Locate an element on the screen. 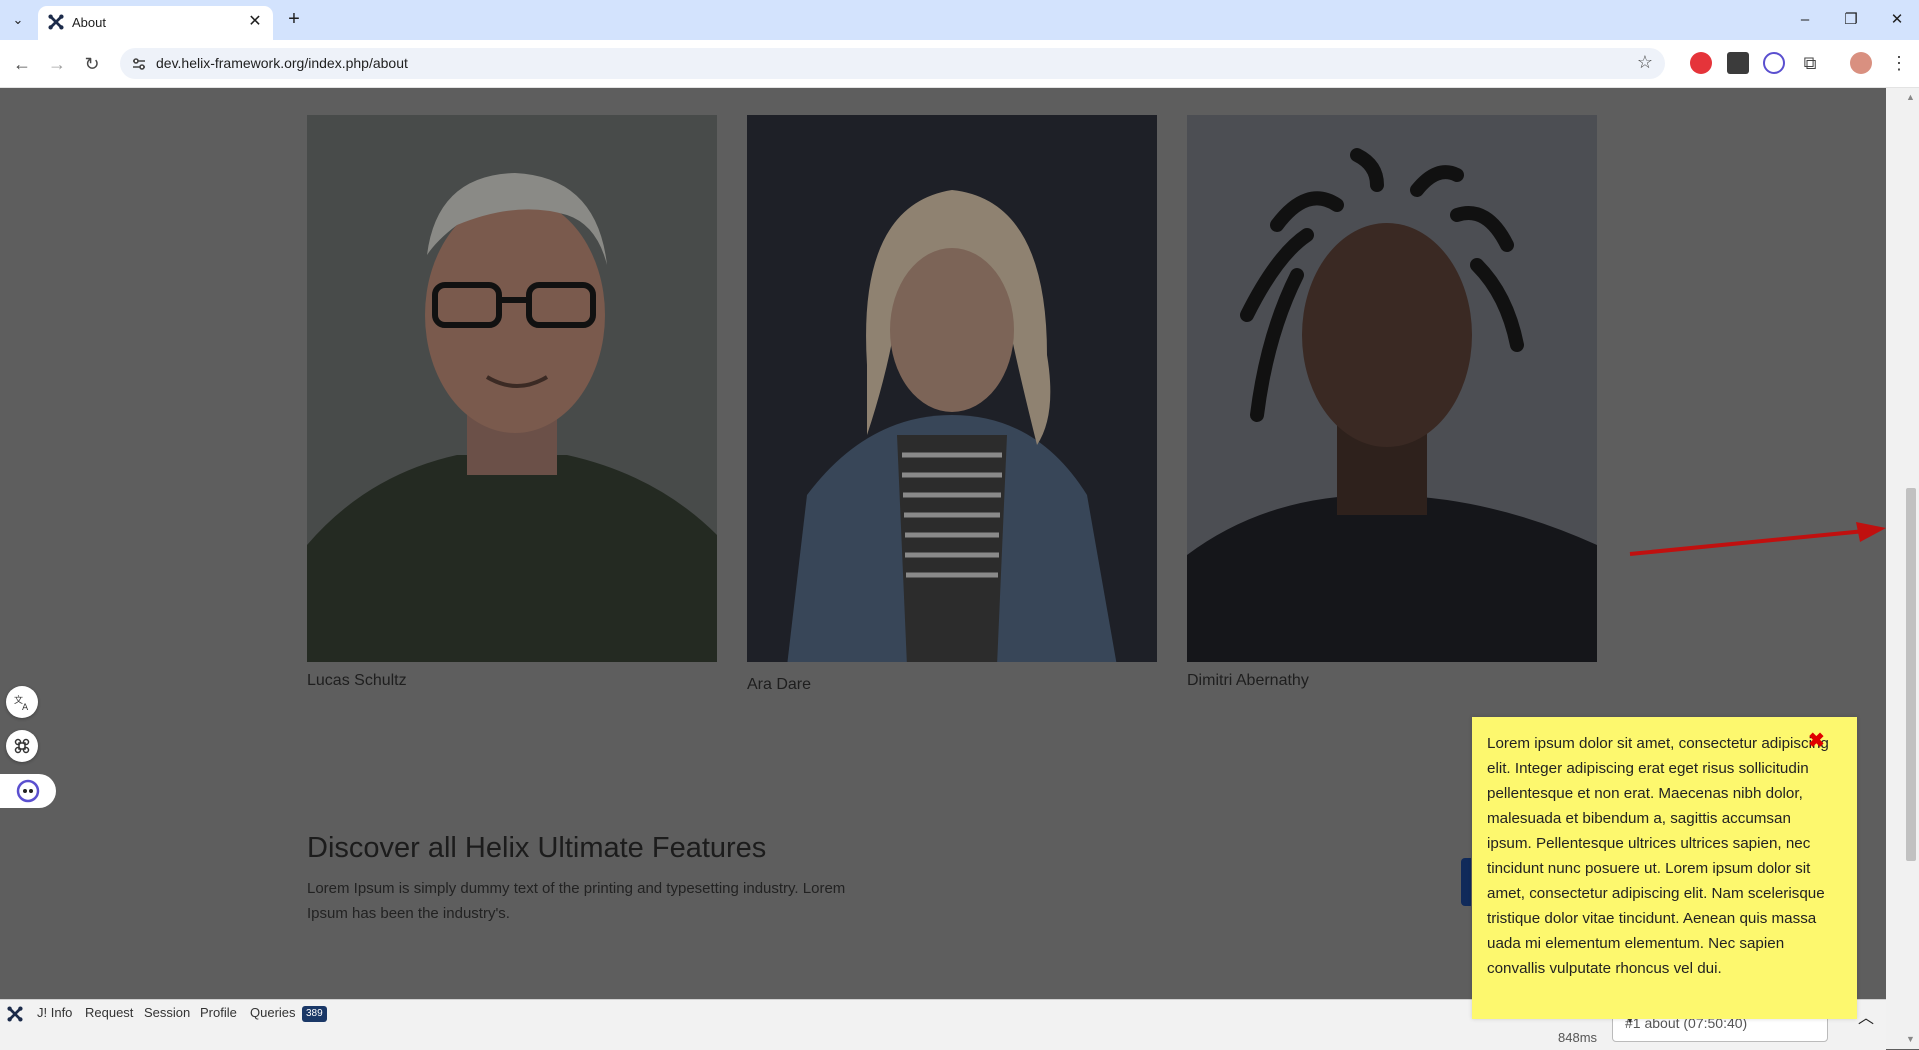 This screenshot has height=1050, width=1919. adblock-extension-icon is located at coordinates (1701, 63).